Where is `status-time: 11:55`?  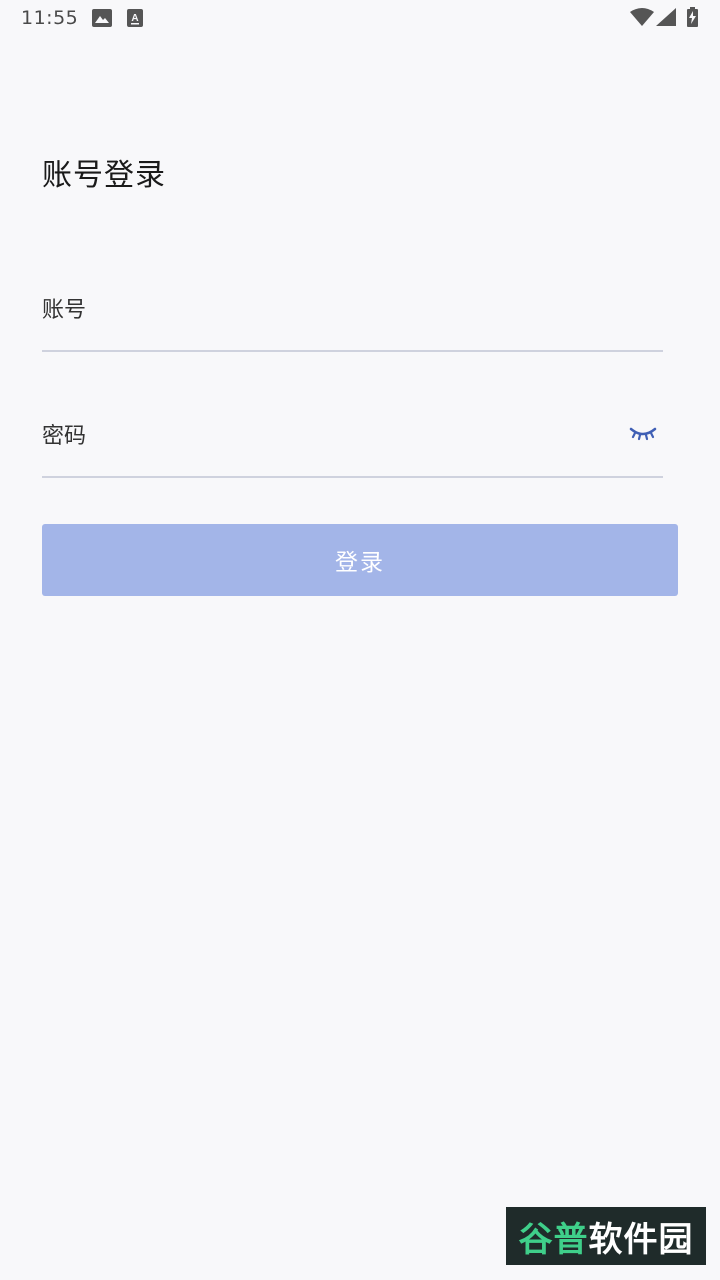
status-time: 11:55 is located at coordinates (50, 18).